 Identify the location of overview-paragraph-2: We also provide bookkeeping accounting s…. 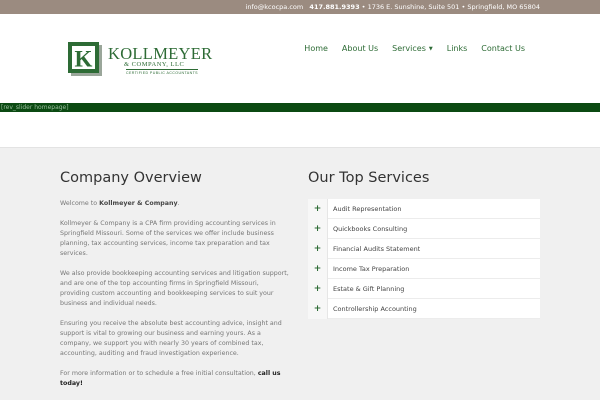
(174, 288).